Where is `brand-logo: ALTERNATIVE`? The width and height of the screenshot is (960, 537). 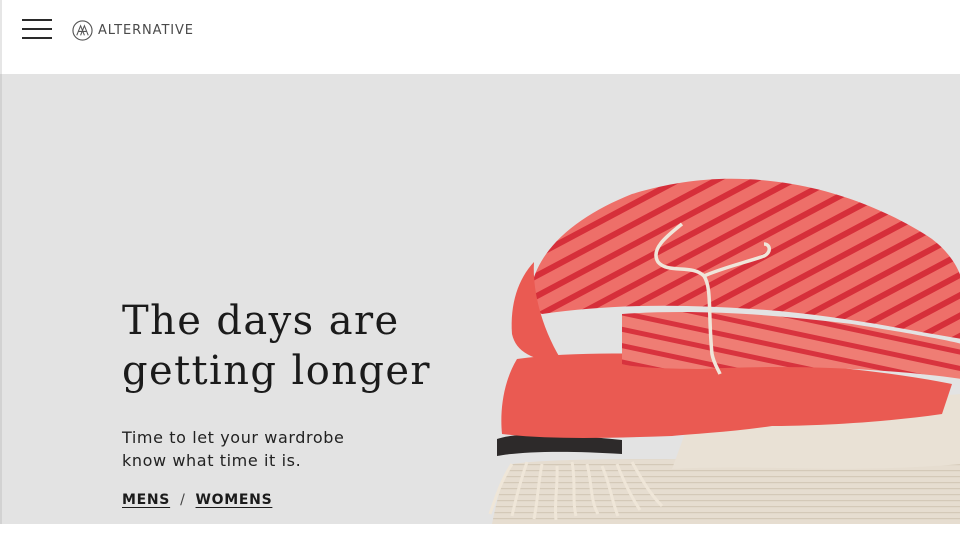 brand-logo: ALTERNATIVE is located at coordinates (133, 30).